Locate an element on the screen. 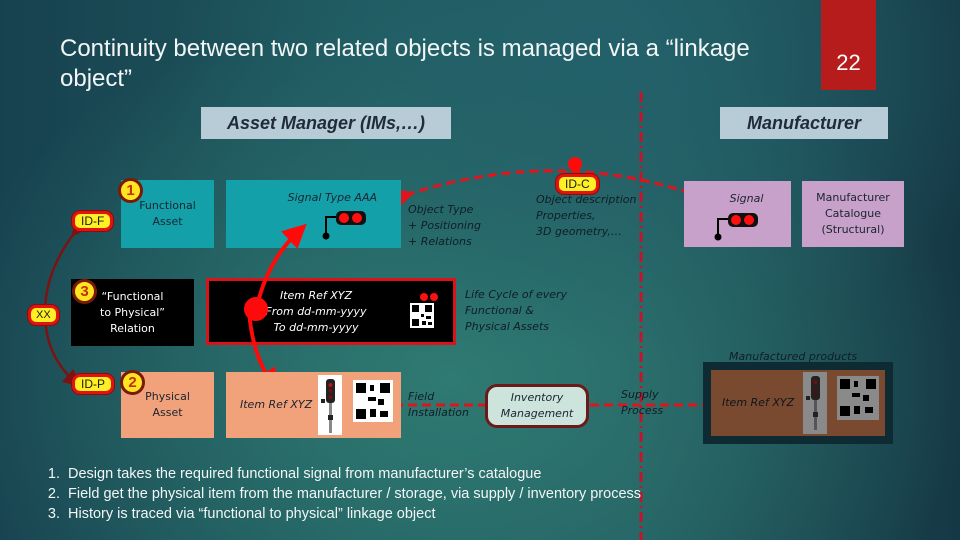 Image resolution: width=960 pixels, height=540 pixels. functional-asset-label-2: Asset is located at coordinates (167, 221).